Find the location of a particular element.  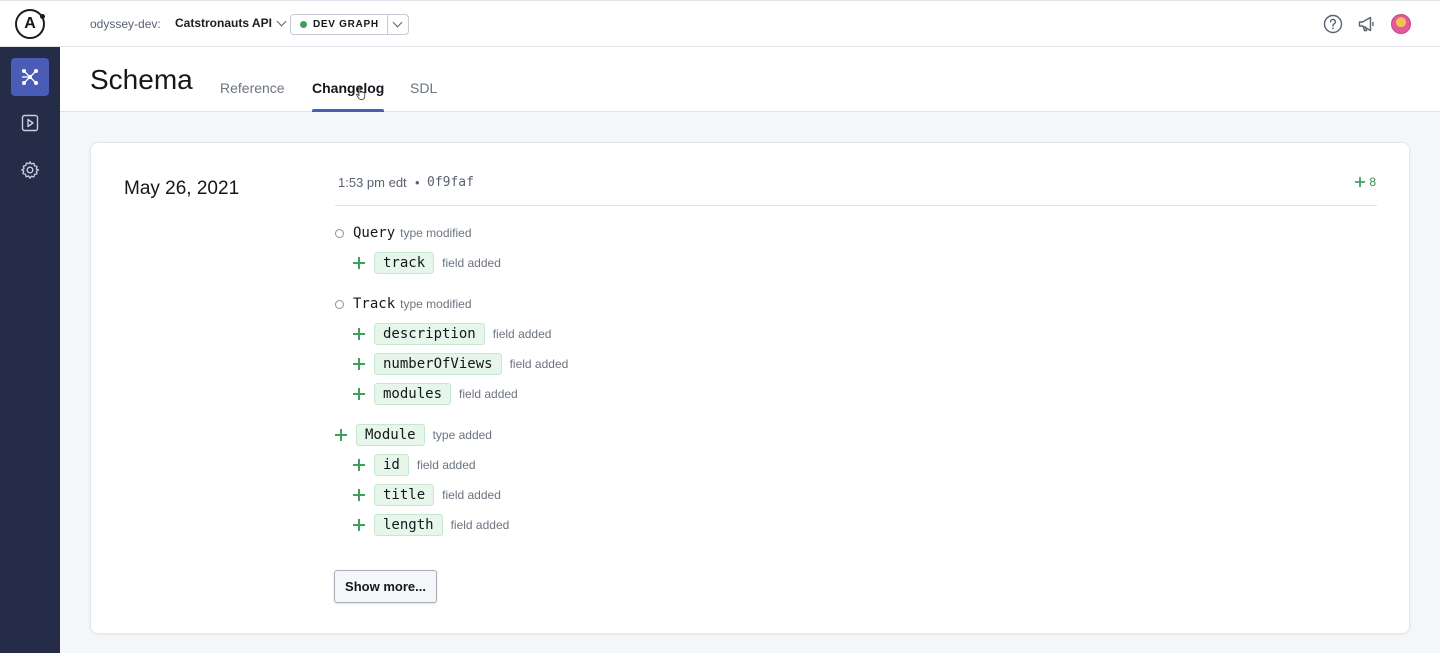

sidebar-item-schema is located at coordinates (30, 77).